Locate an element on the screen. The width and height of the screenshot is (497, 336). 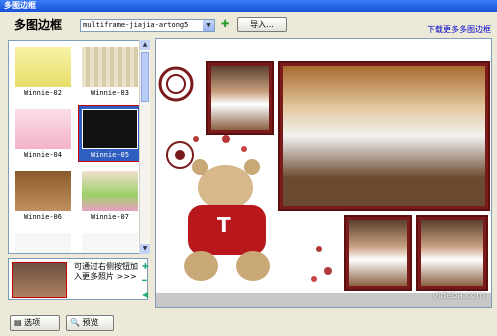
thumbnail-label: Winnie-06 is located at coordinates (43, 217).